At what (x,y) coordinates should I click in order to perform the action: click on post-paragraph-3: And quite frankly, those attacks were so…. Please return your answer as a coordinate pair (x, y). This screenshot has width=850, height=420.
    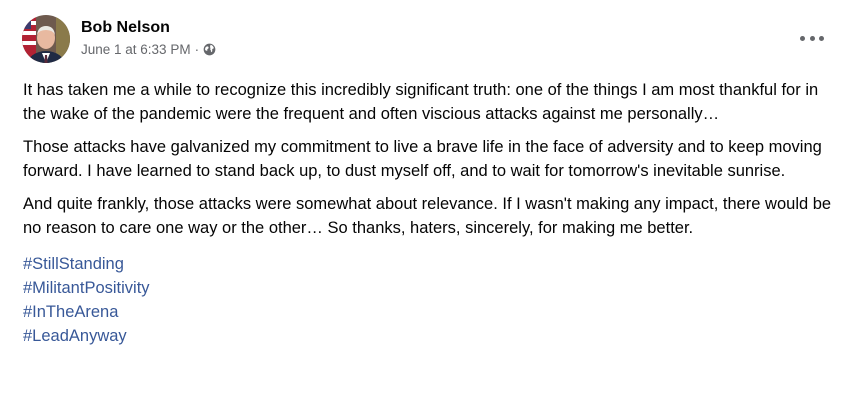
    Looking at the image, I should click on (427, 216).